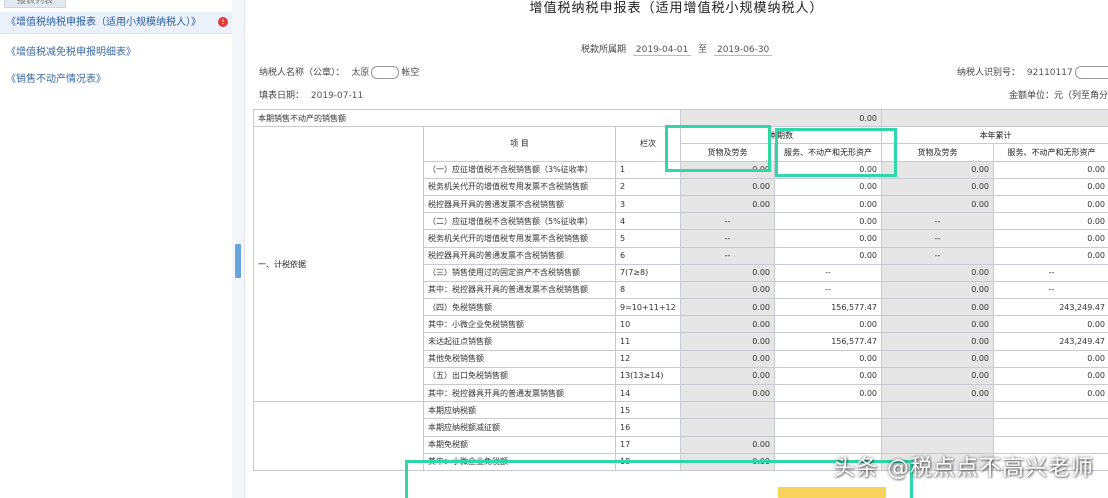 The image size is (1108, 498). What do you see at coordinates (677, 49) in the screenshot?
I see `tax-period: 税款所属期 2019-04-01 至 2019-06-30` at bounding box center [677, 49].